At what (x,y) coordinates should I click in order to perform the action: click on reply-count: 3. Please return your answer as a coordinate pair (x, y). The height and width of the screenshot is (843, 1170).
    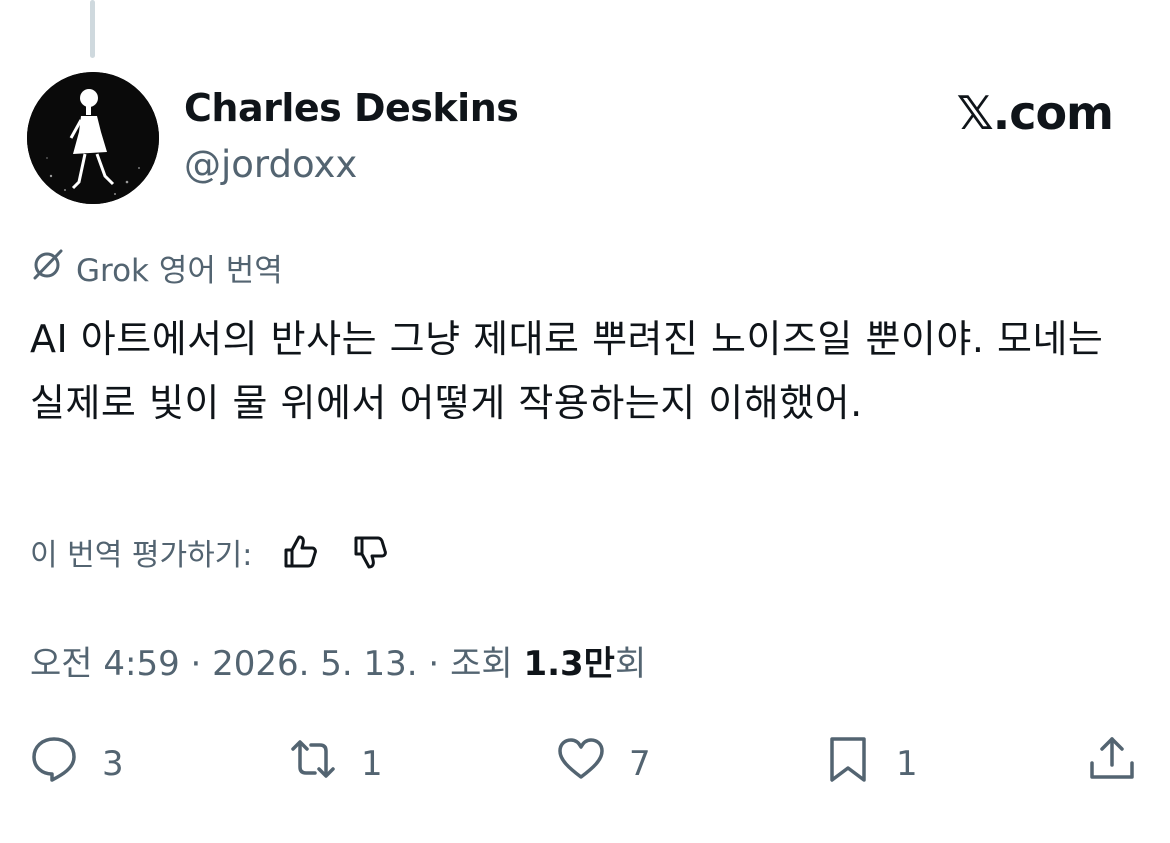
    Looking at the image, I should click on (113, 763).